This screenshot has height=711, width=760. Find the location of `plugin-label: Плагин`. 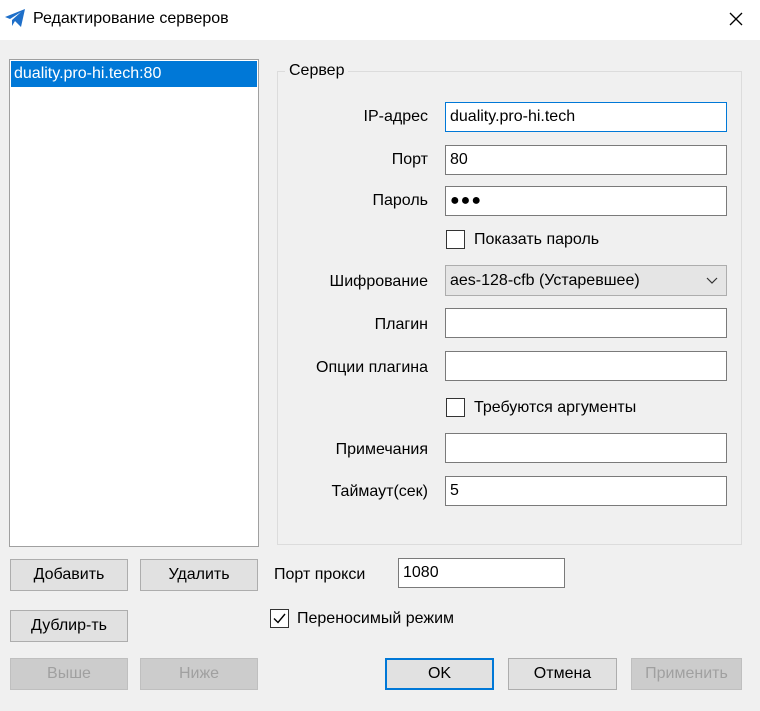

plugin-label: Плагин is located at coordinates (401, 324).